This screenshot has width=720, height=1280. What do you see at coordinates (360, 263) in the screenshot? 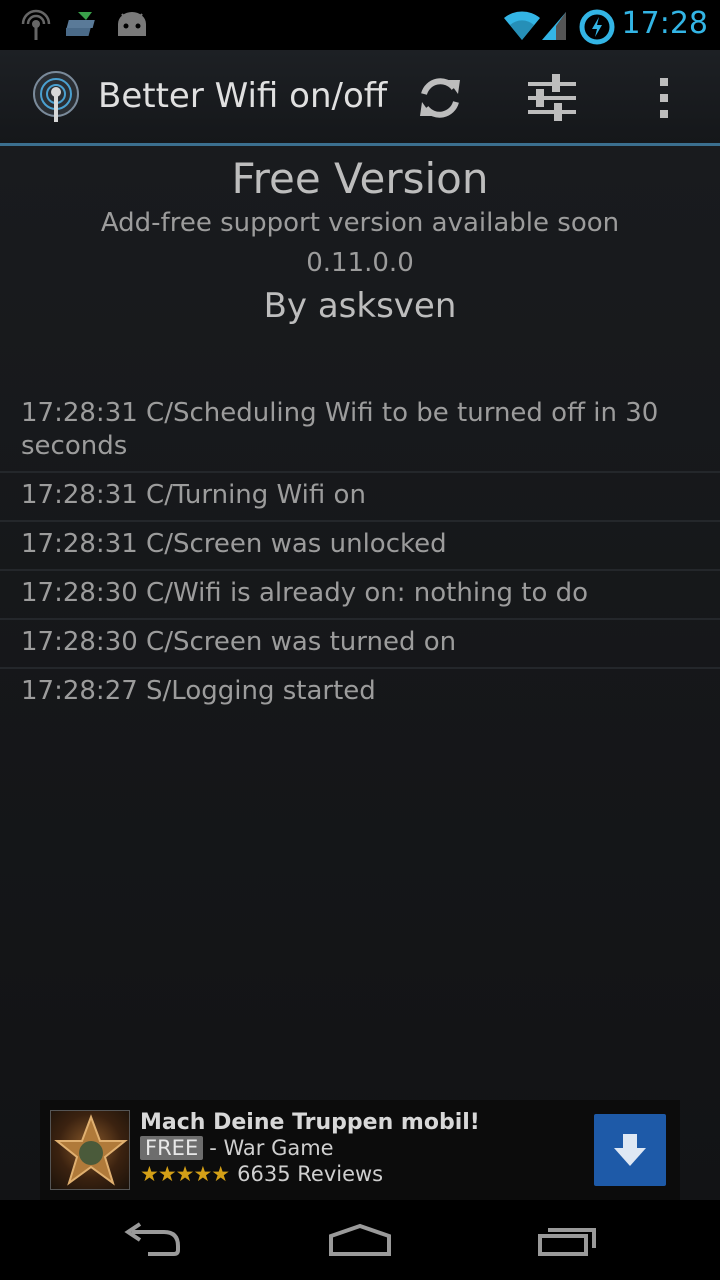
I see `version-number: 0.11.0.0` at bounding box center [360, 263].